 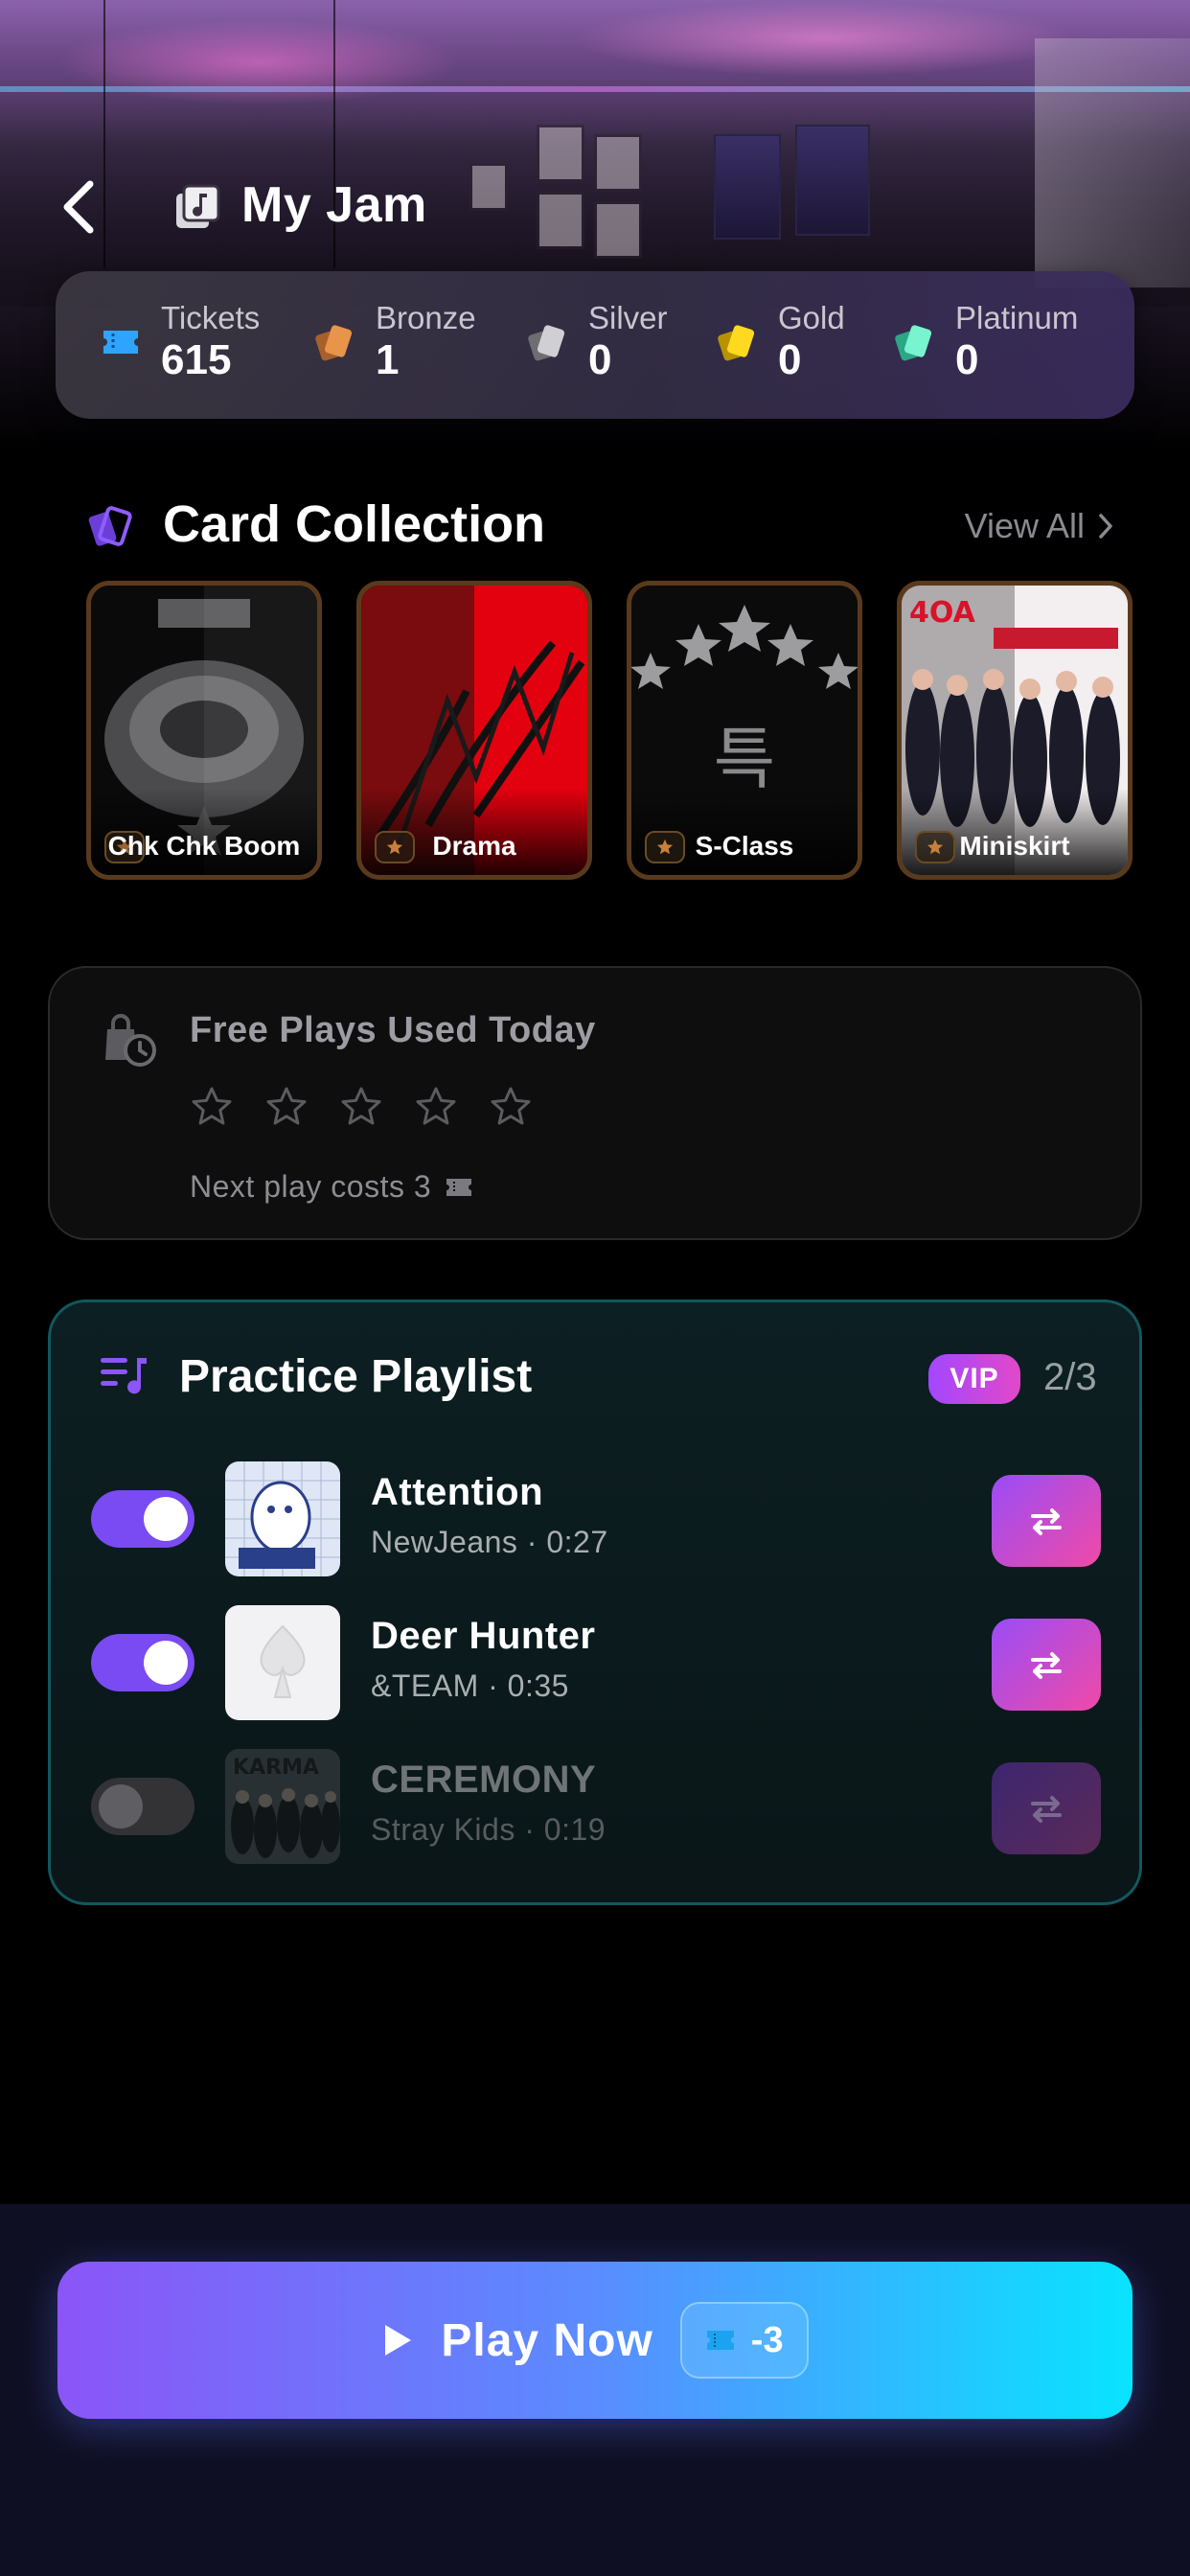 I want to click on track-title: Deer Hunter, so click(x=484, y=1636).